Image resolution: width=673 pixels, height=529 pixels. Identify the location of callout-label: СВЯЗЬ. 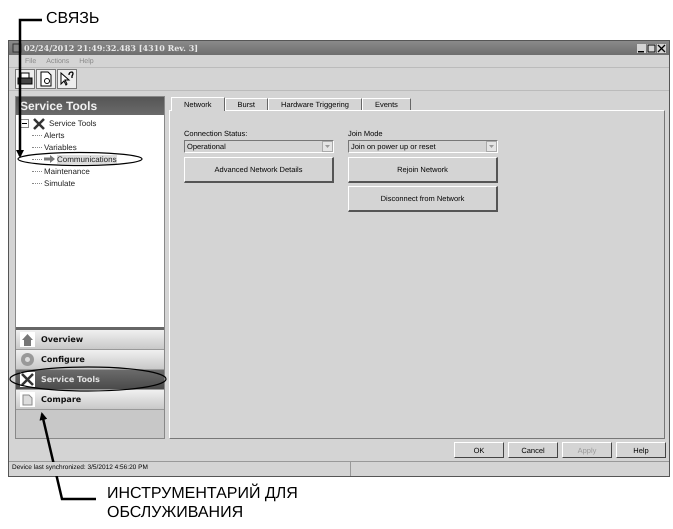
(73, 19).